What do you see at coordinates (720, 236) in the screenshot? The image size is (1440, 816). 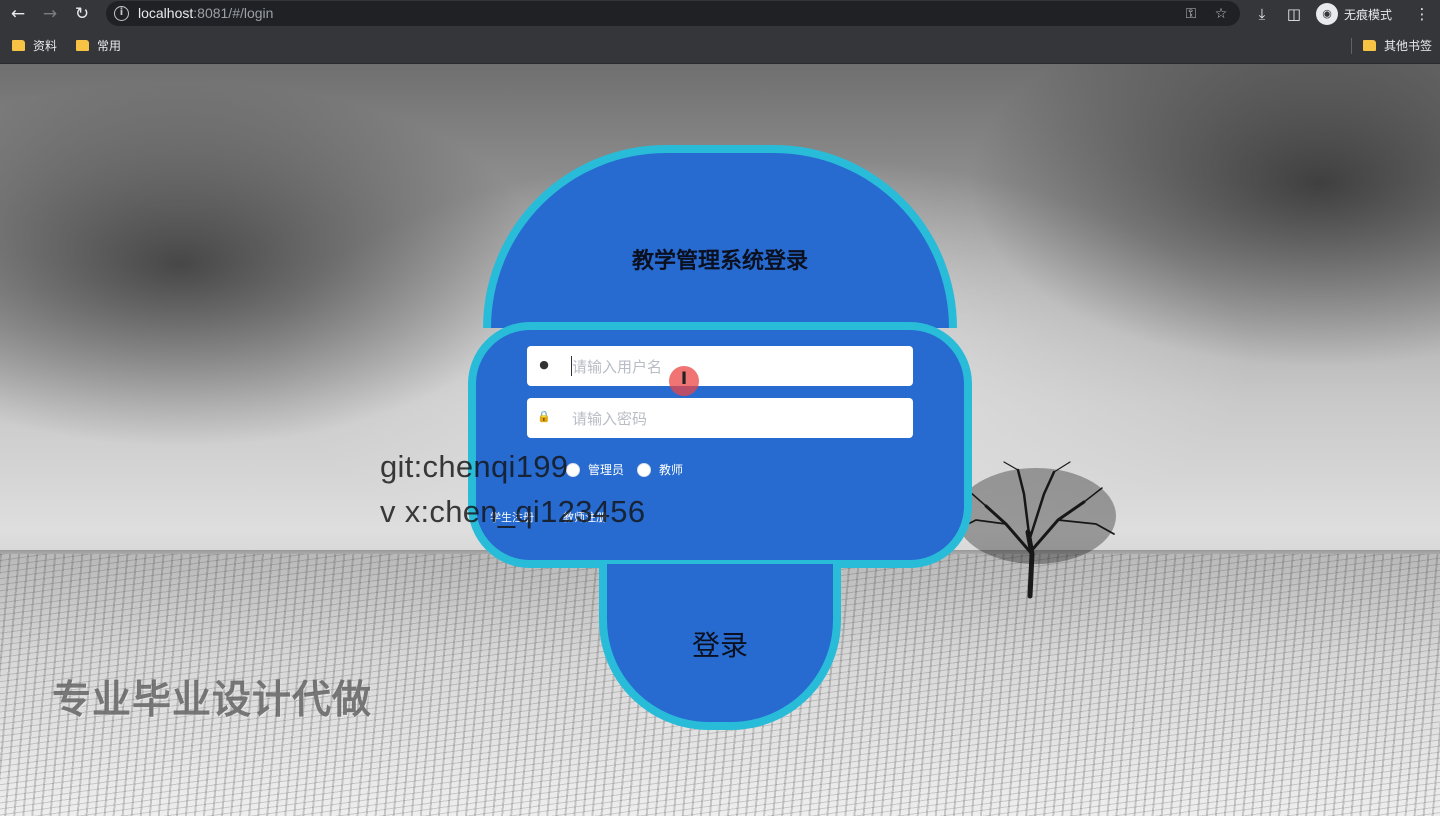 I see `login-card-header: 教学管理系统登录` at bounding box center [720, 236].